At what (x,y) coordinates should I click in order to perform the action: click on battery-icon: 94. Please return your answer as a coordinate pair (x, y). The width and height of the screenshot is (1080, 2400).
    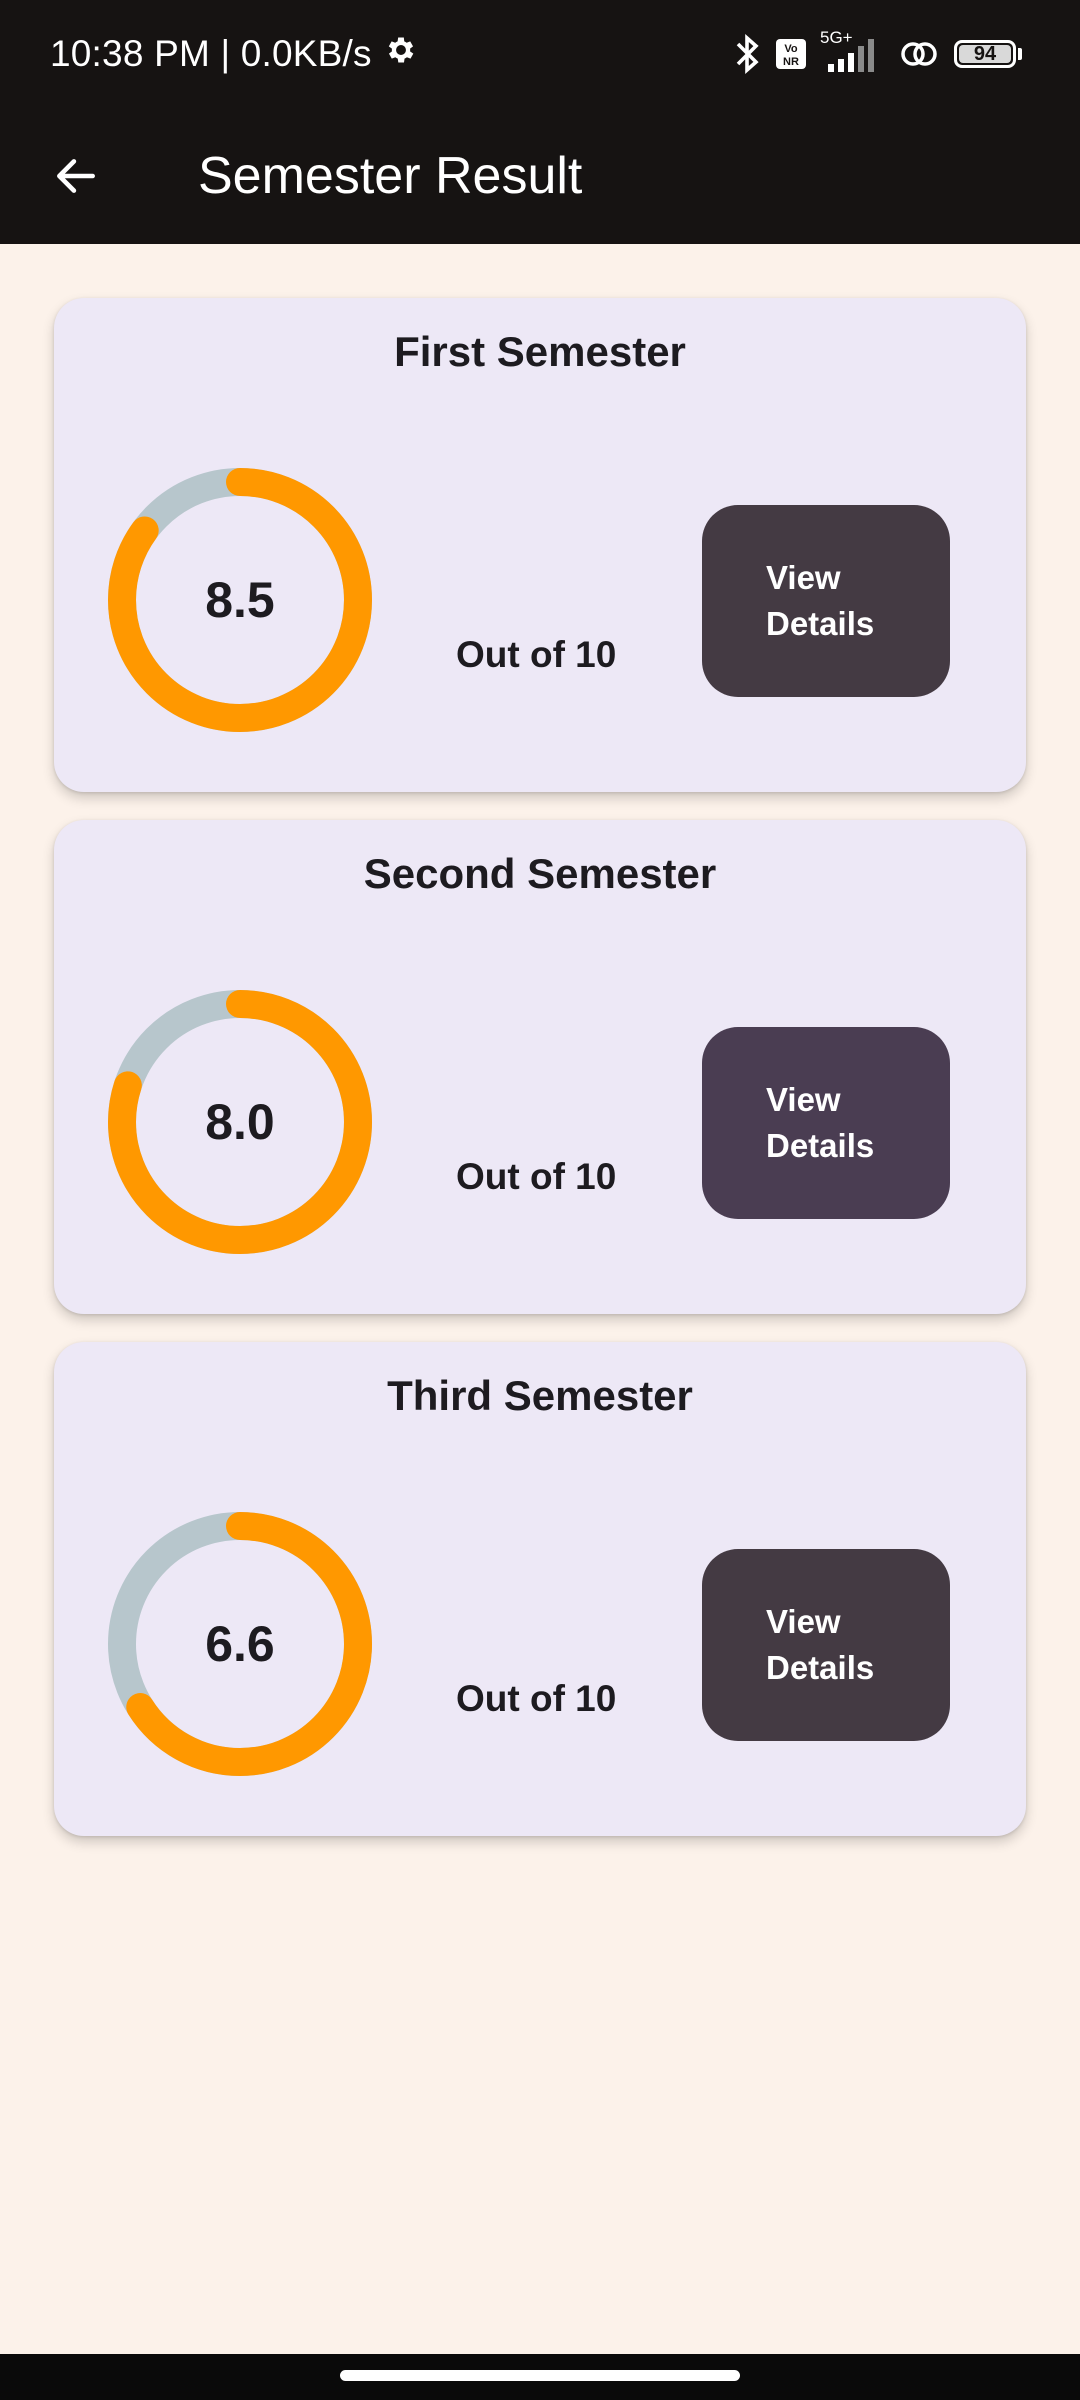
    Looking at the image, I should click on (988, 54).